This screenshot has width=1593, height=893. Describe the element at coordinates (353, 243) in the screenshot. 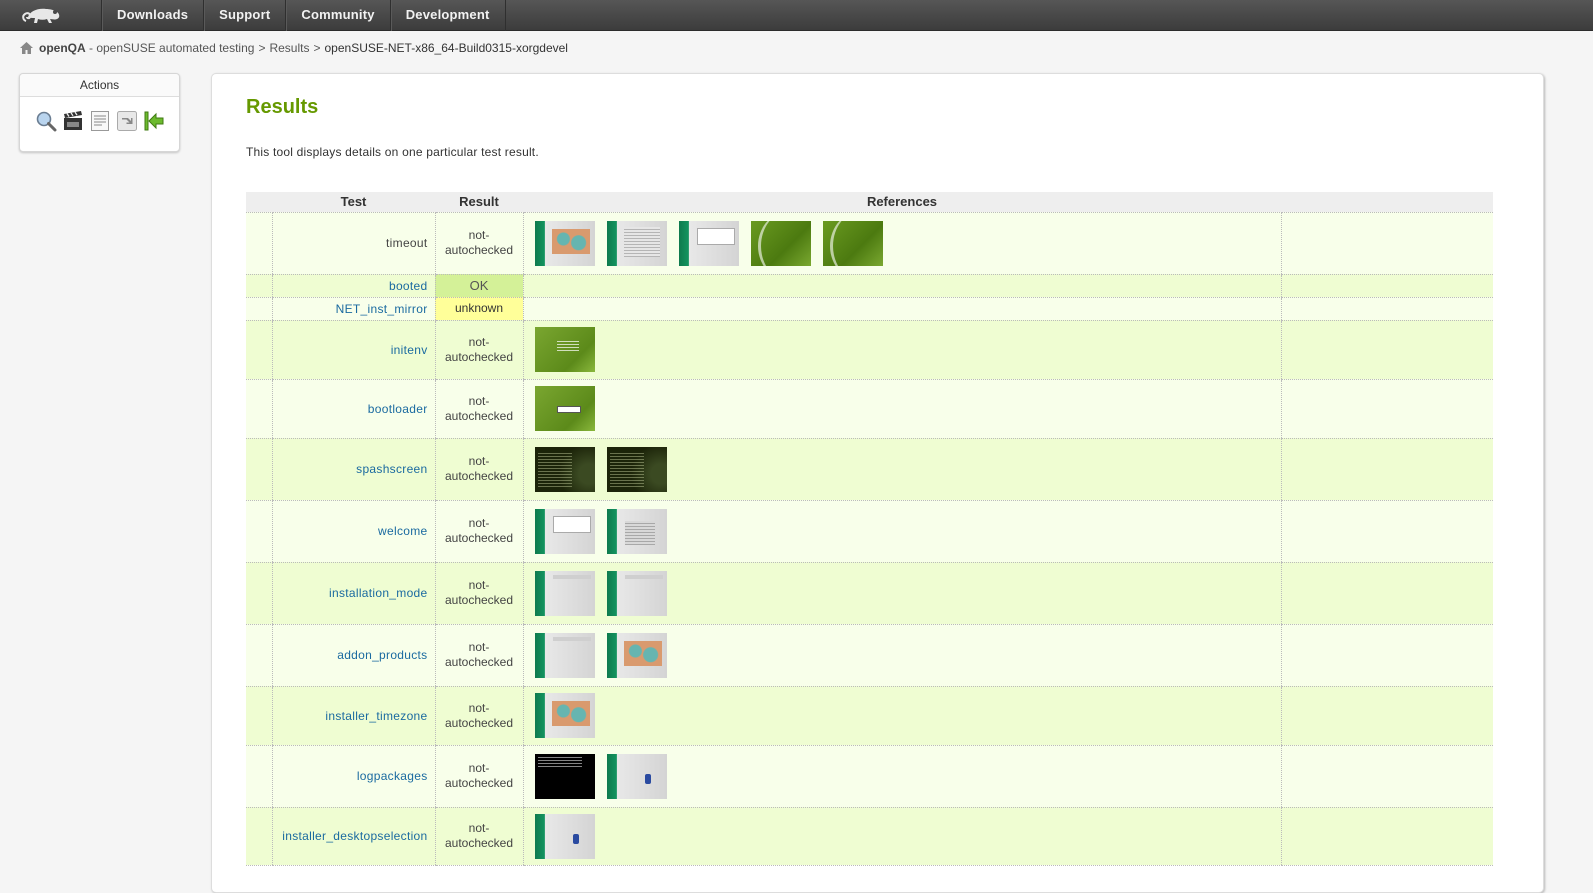

I see `test-name-cell: timeout` at that location.